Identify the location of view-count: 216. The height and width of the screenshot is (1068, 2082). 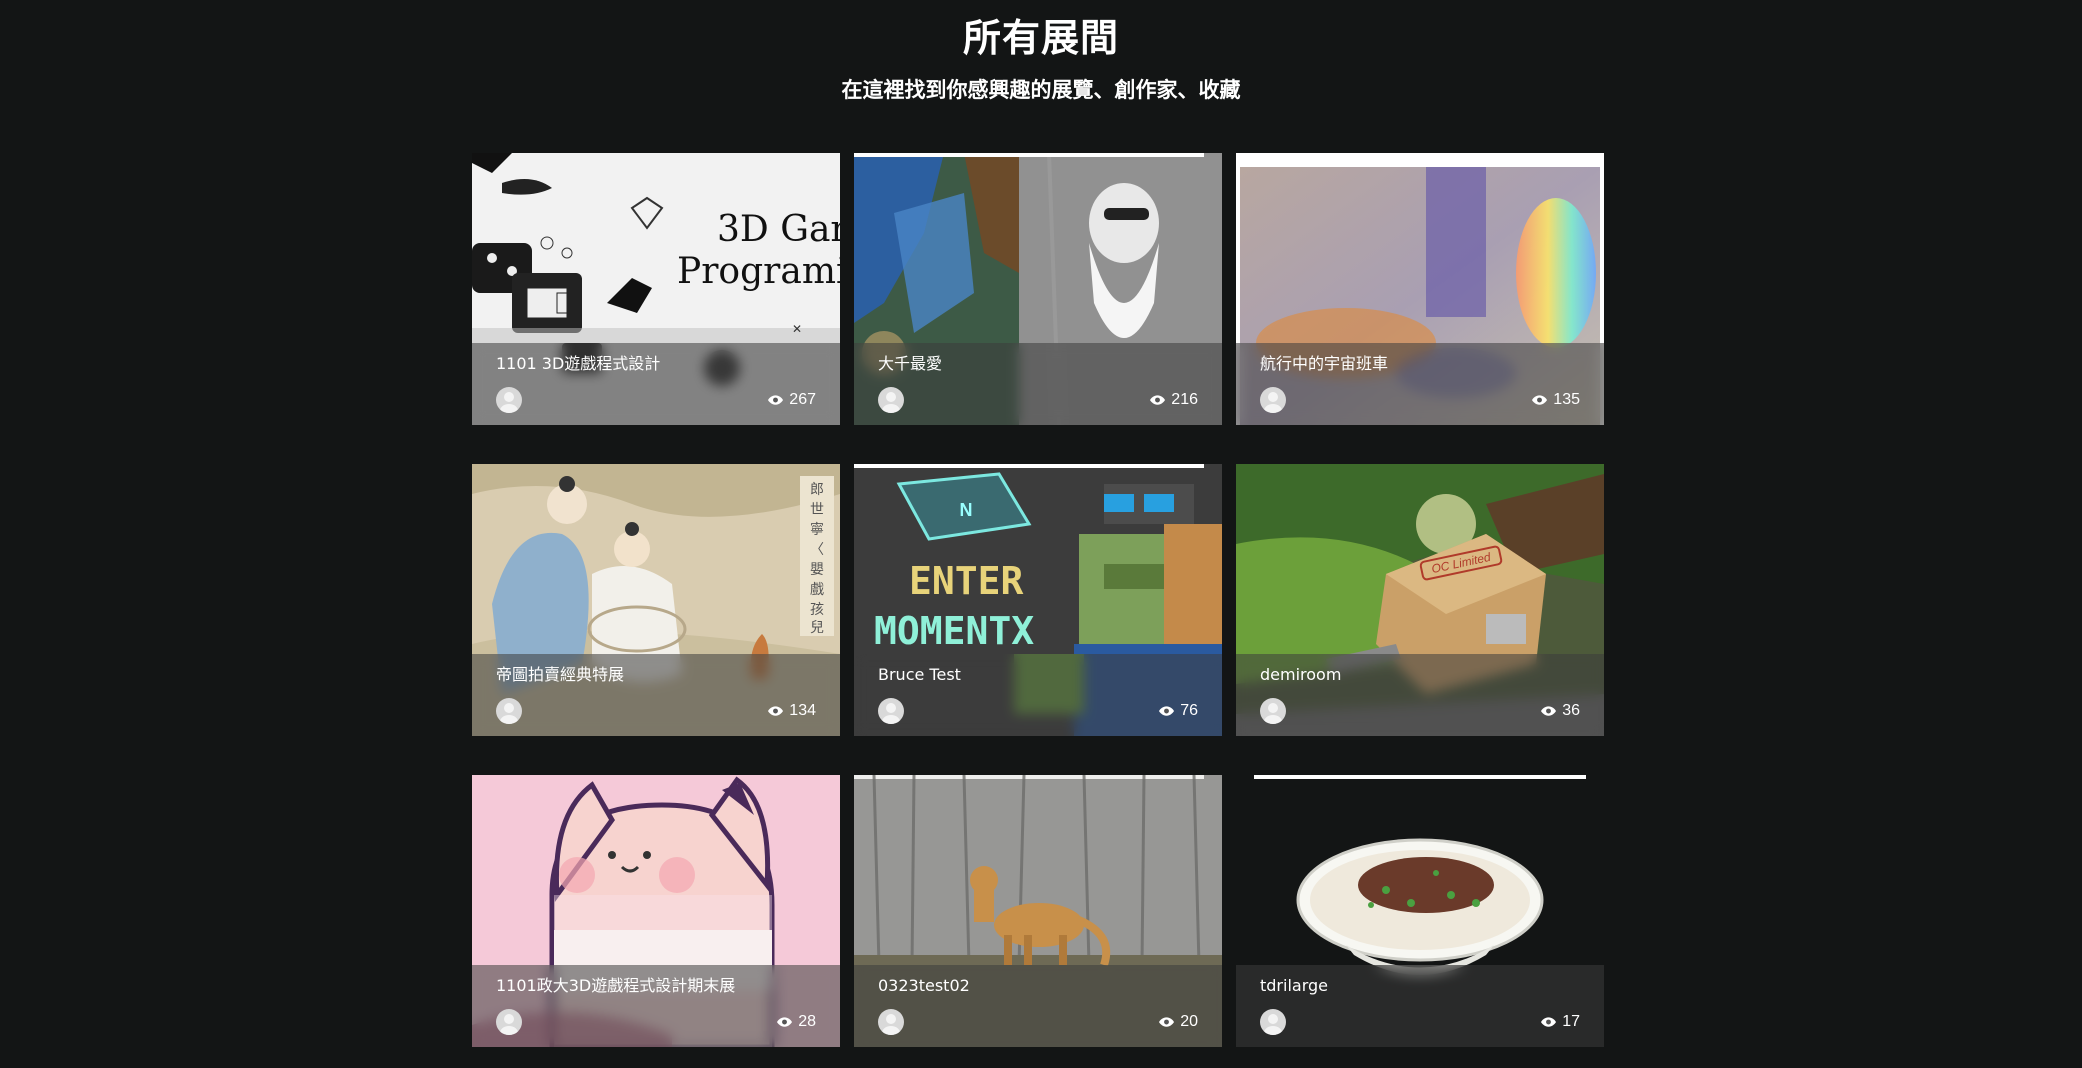
(1174, 400).